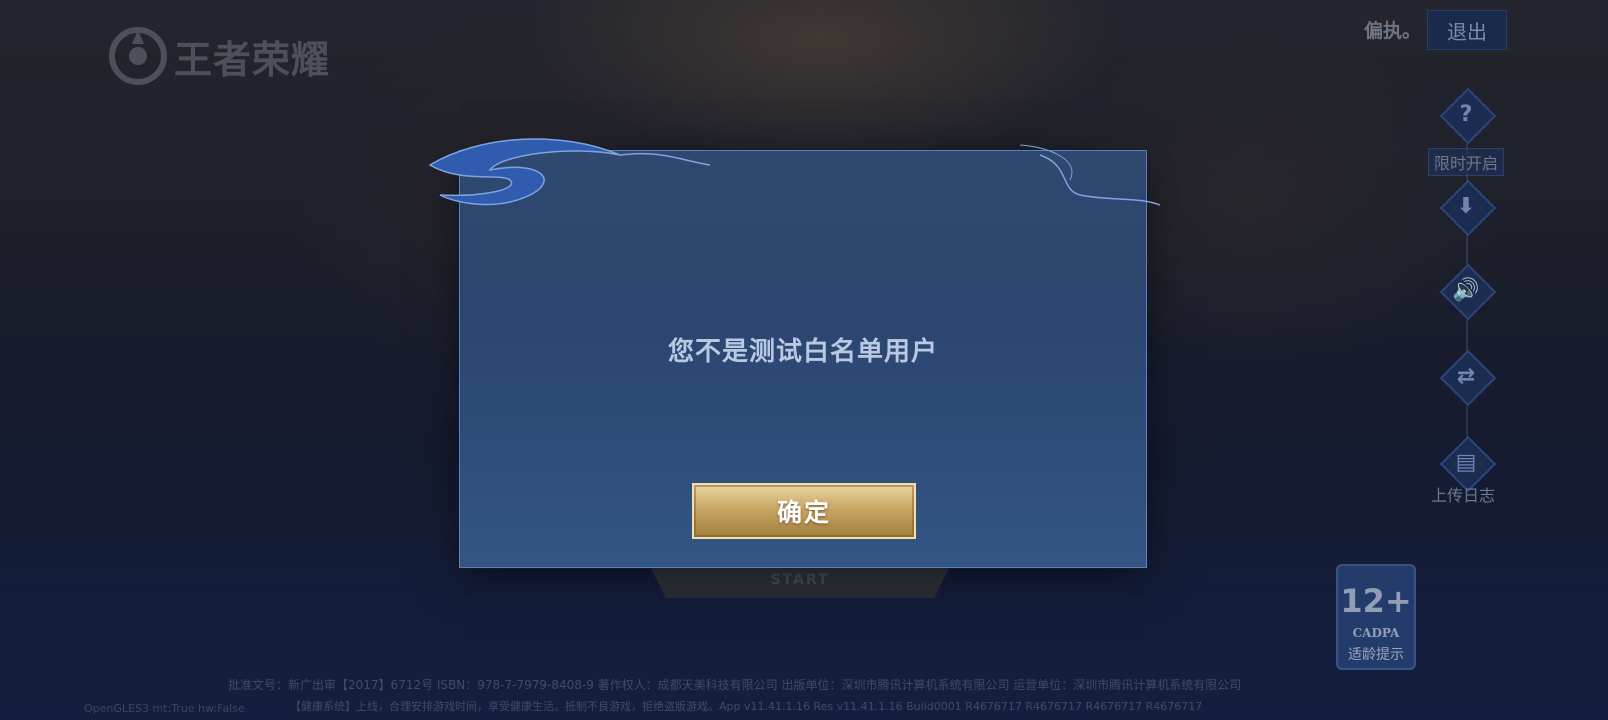 The image size is (1608, 720). What do you see at coordinates (252, 59) in the screenshot?
I see `logo-text: 王者荣耀` at bounding box center [252, 59].